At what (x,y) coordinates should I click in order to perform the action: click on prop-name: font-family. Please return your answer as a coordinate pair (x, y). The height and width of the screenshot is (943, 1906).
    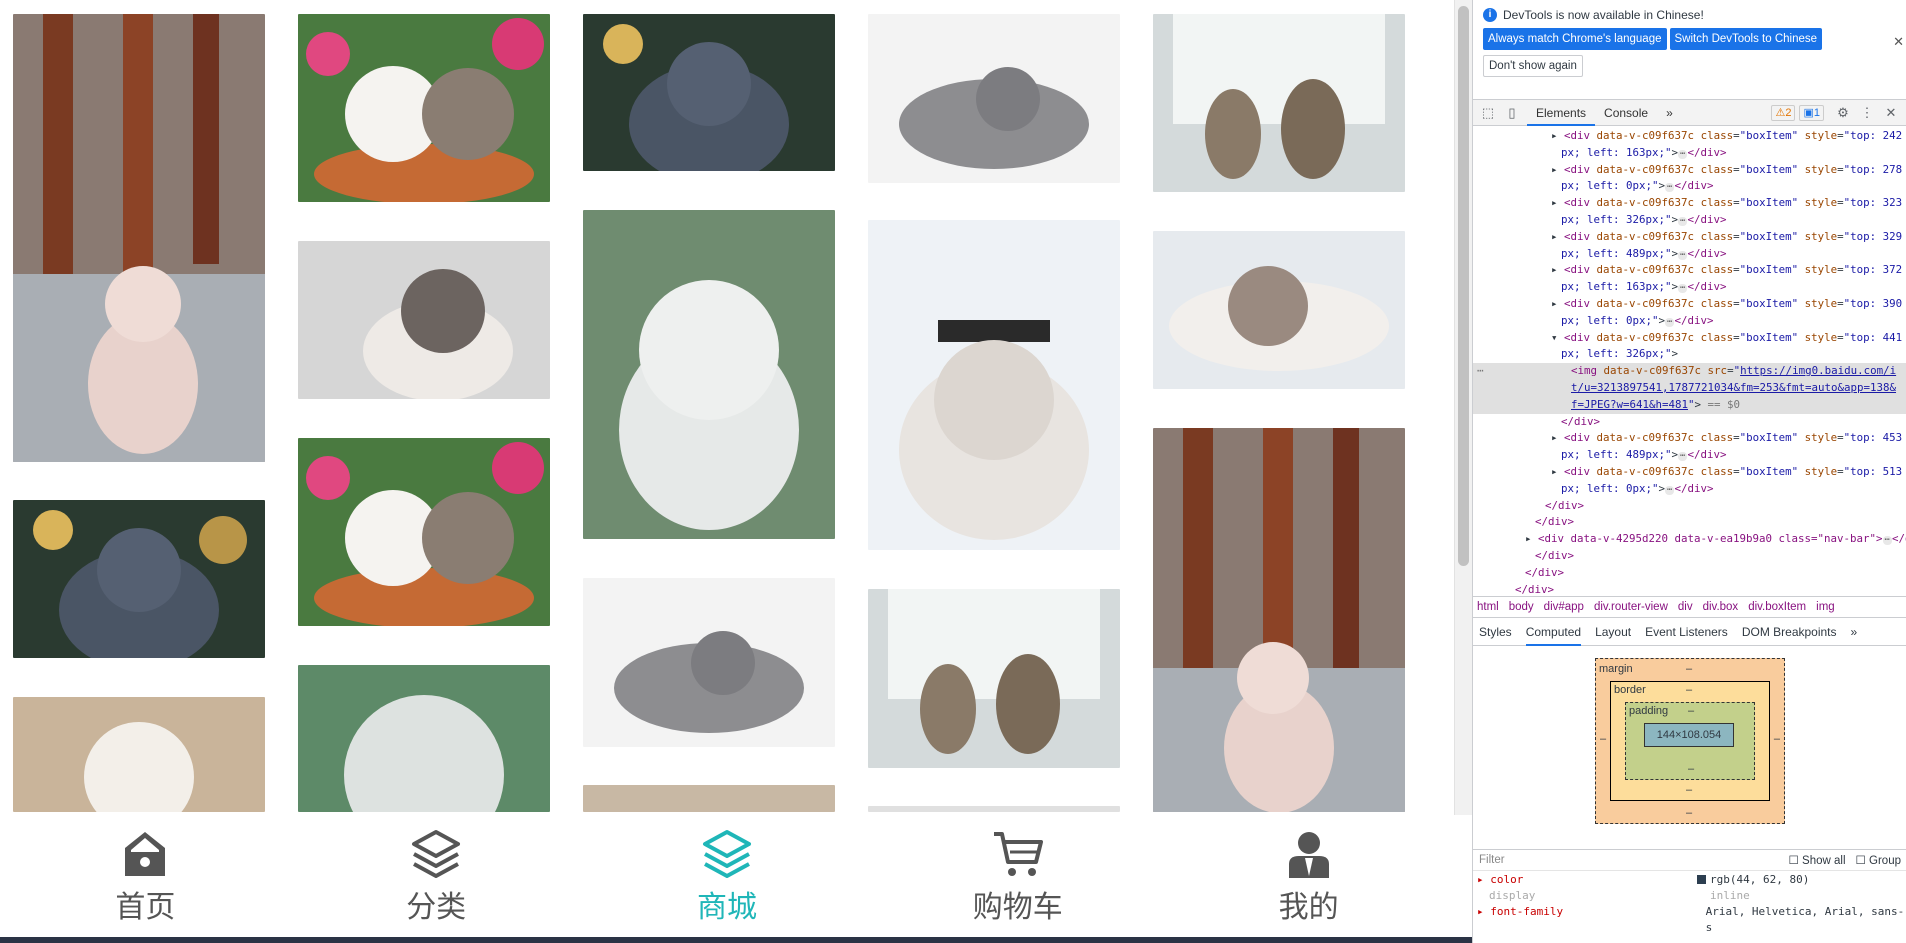
    Looking at the image, I should click on (1527, 911).